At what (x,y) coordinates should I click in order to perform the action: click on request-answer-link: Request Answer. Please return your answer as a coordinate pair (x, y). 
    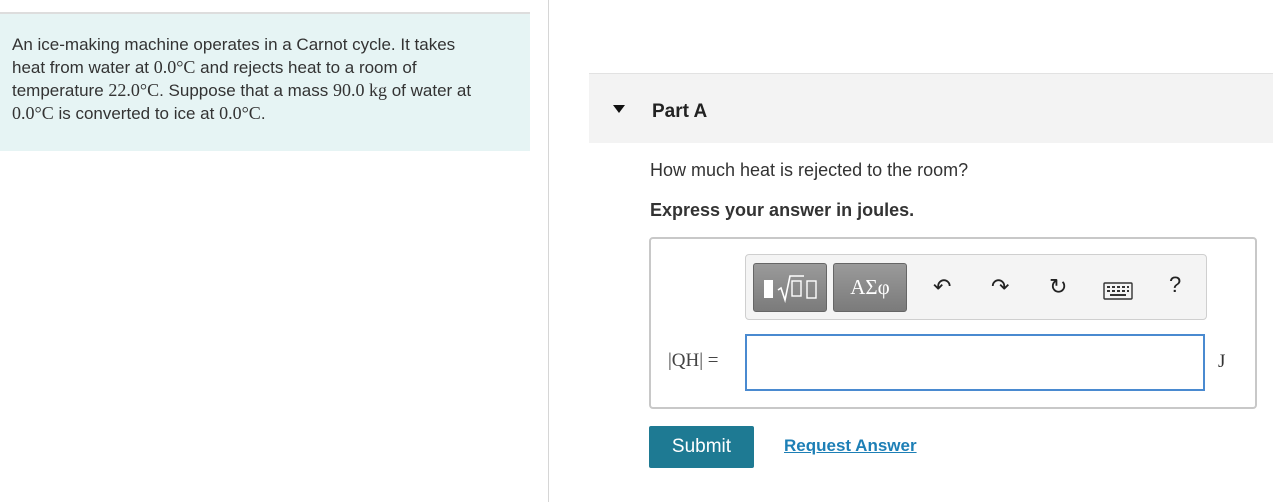
    Looking at the image, I should click on (850, 446).